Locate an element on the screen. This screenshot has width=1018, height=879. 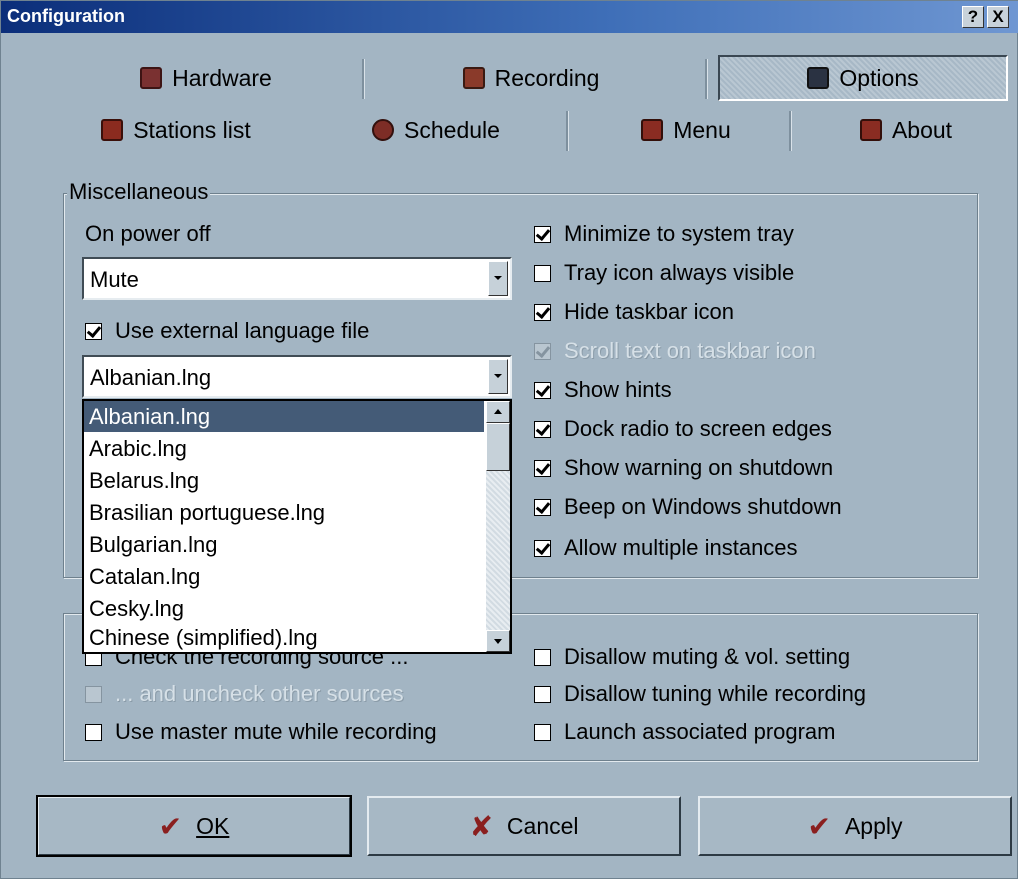
stations-list-icon is located at coordinates (112, 130).